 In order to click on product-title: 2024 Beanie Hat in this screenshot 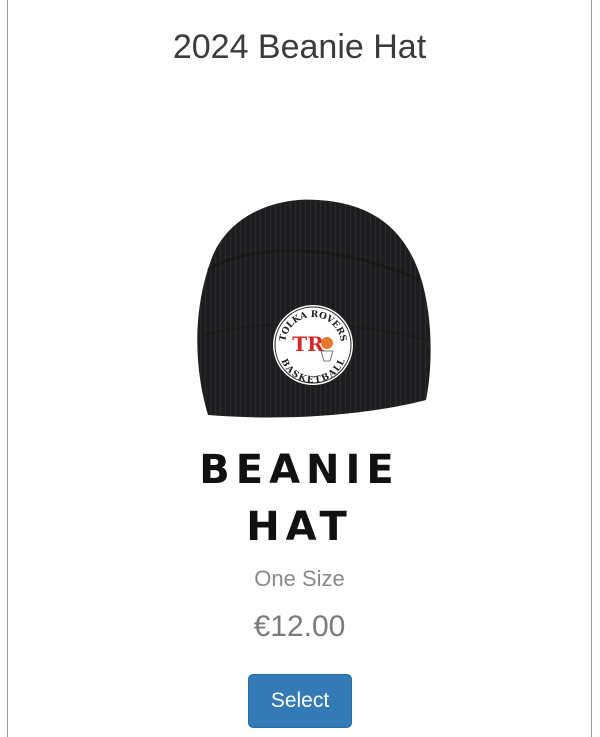, I will do `click(299, 47)`.